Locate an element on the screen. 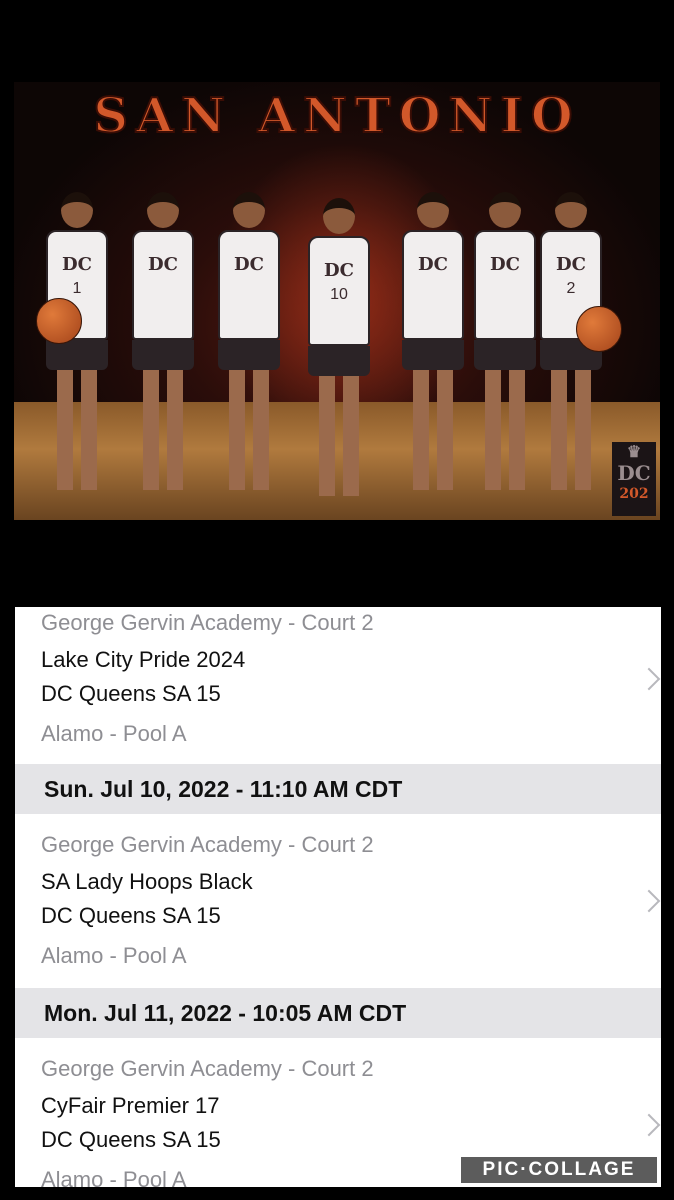 Image resolution: width=674 pixels, height=1200 pixels. crown-icon: ♛ is located at coordinates (634, 451).